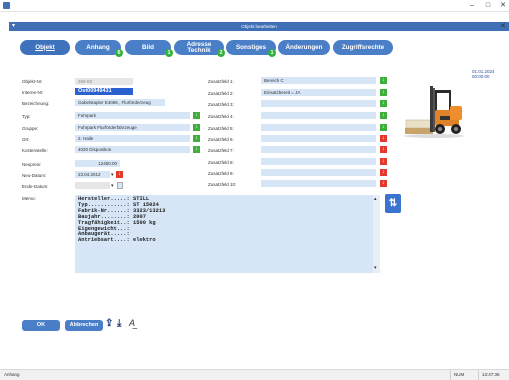 The height and width of the screenshot is (380, 509). What do you see at coordinates (318, 172) in the screenshot?
I see `zusatzfeld-9-field` at bounding box center [318, 172].